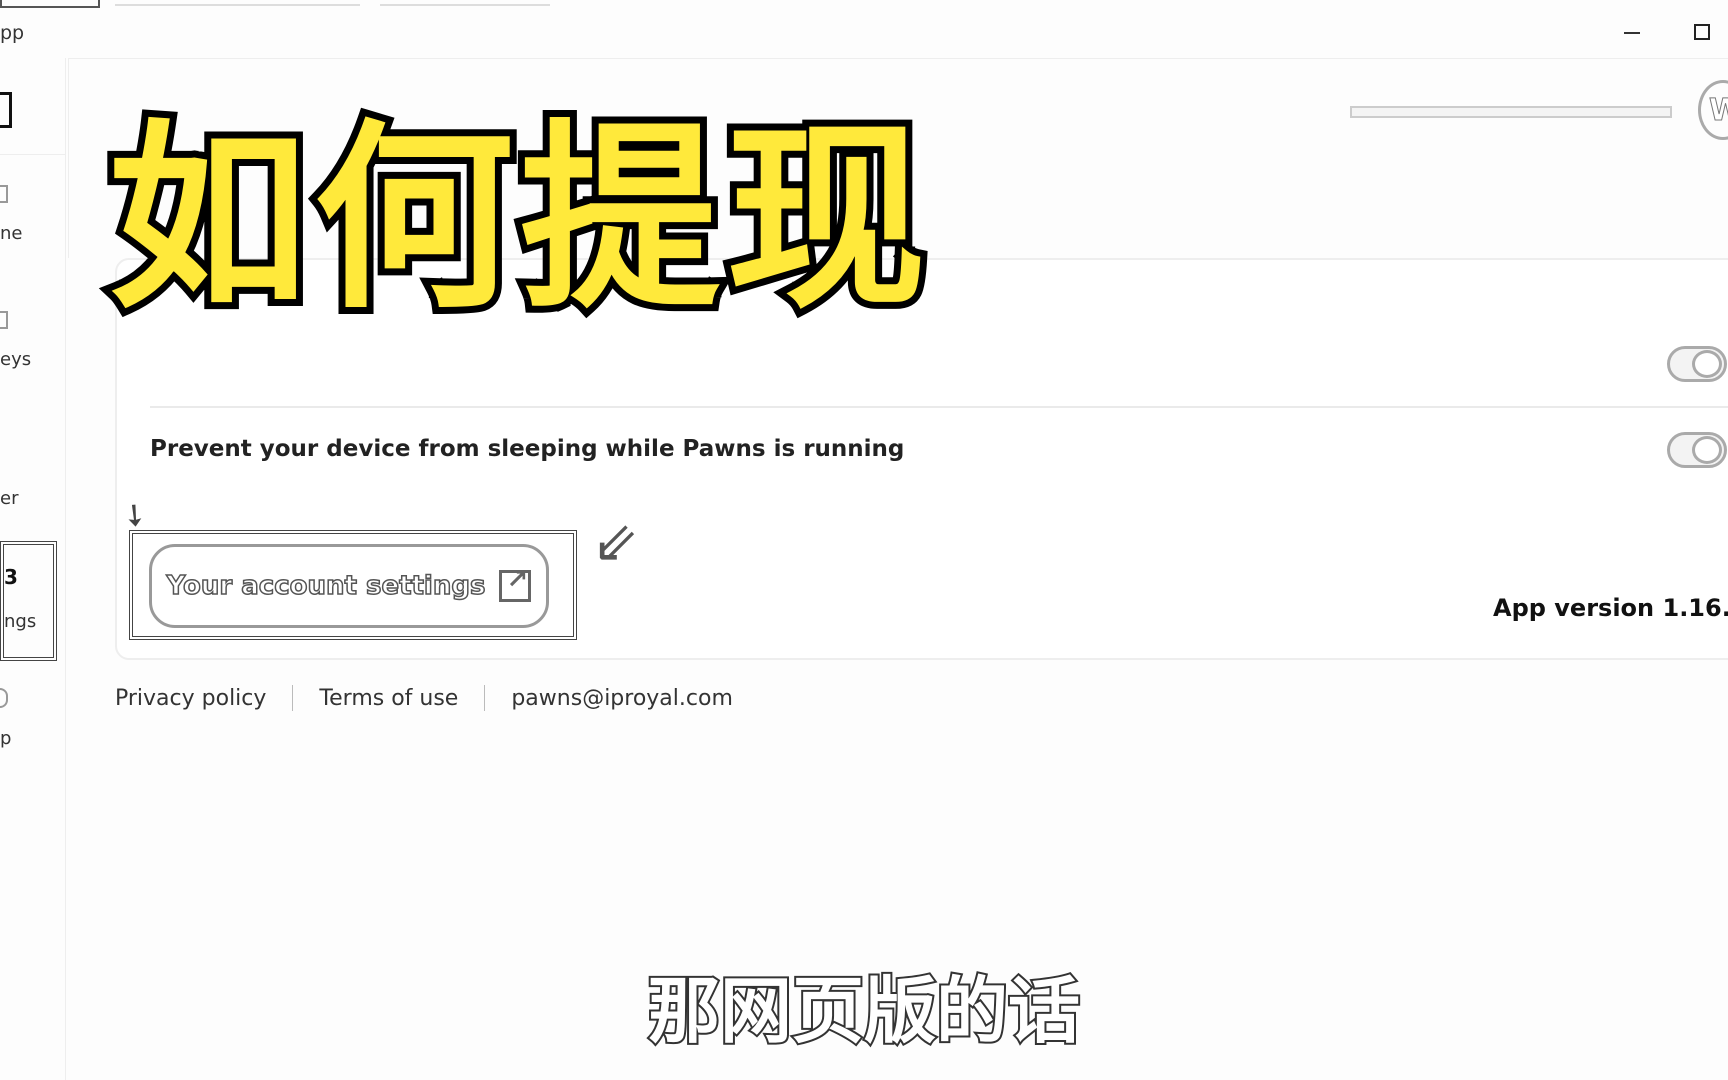  What do you see at coordinates (4, 320) in the screenshot?
I see `key-icon` at bounding box center [4, 320].